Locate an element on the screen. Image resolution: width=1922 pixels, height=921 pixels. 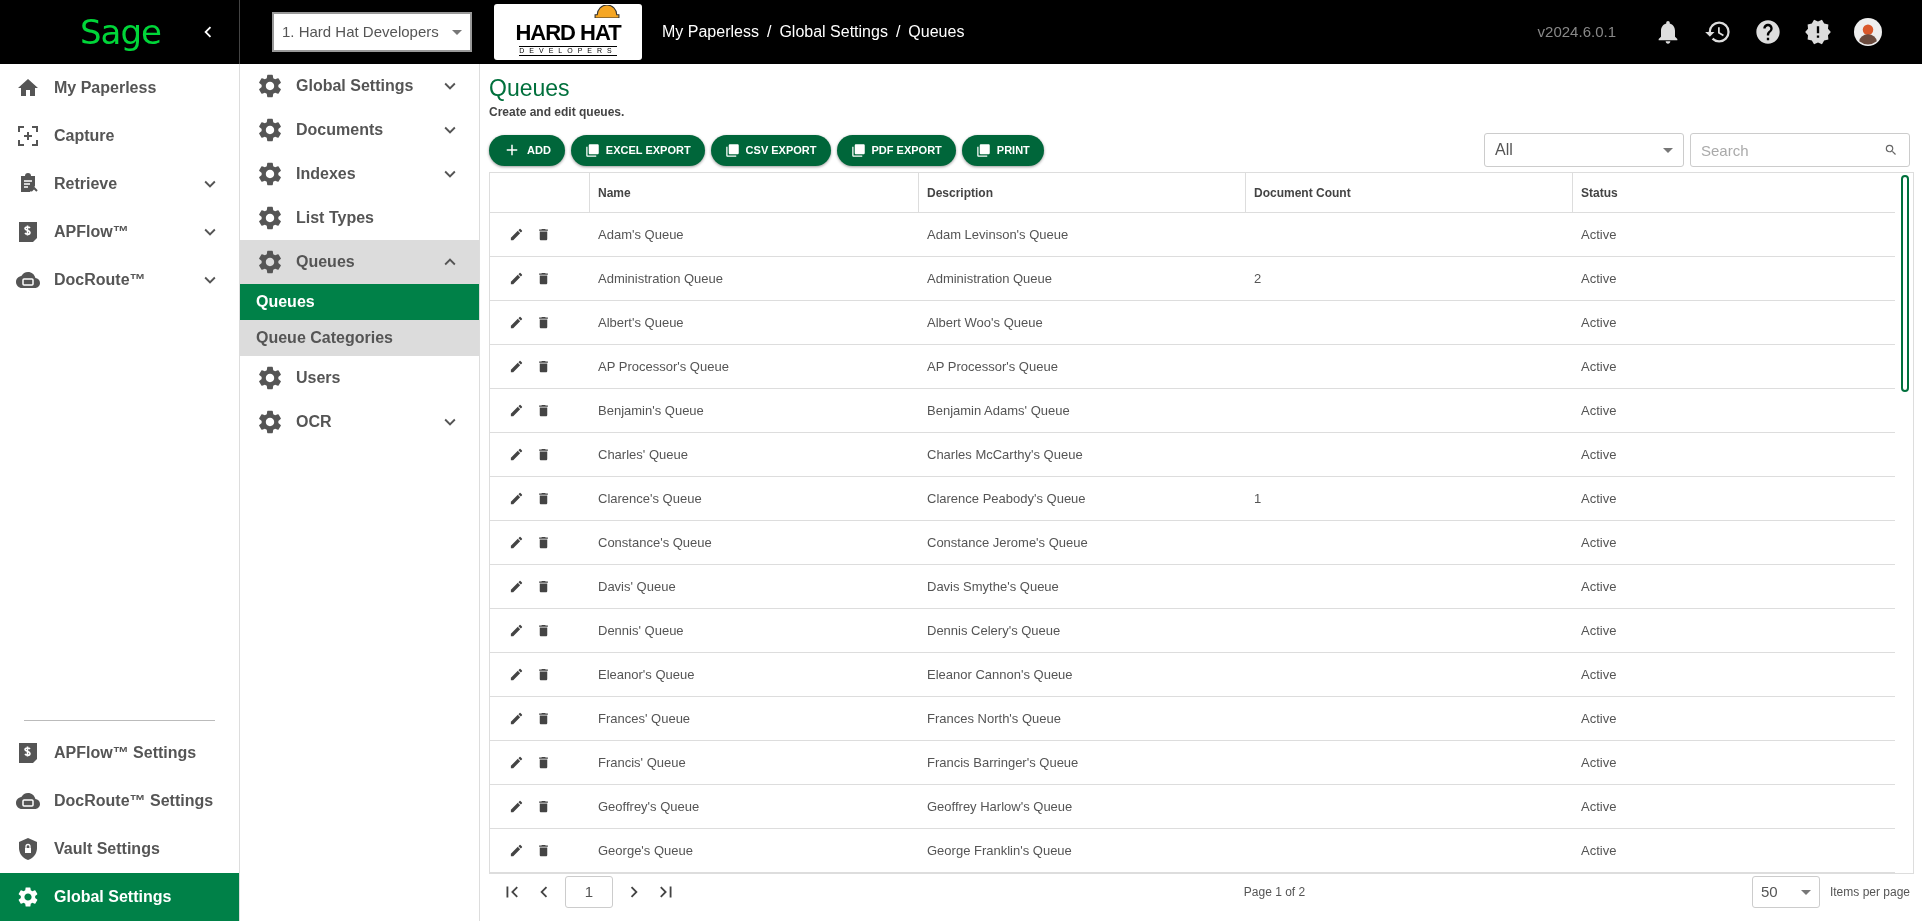
table-cell-text: George's Queue is located at coordinates (645, 851).